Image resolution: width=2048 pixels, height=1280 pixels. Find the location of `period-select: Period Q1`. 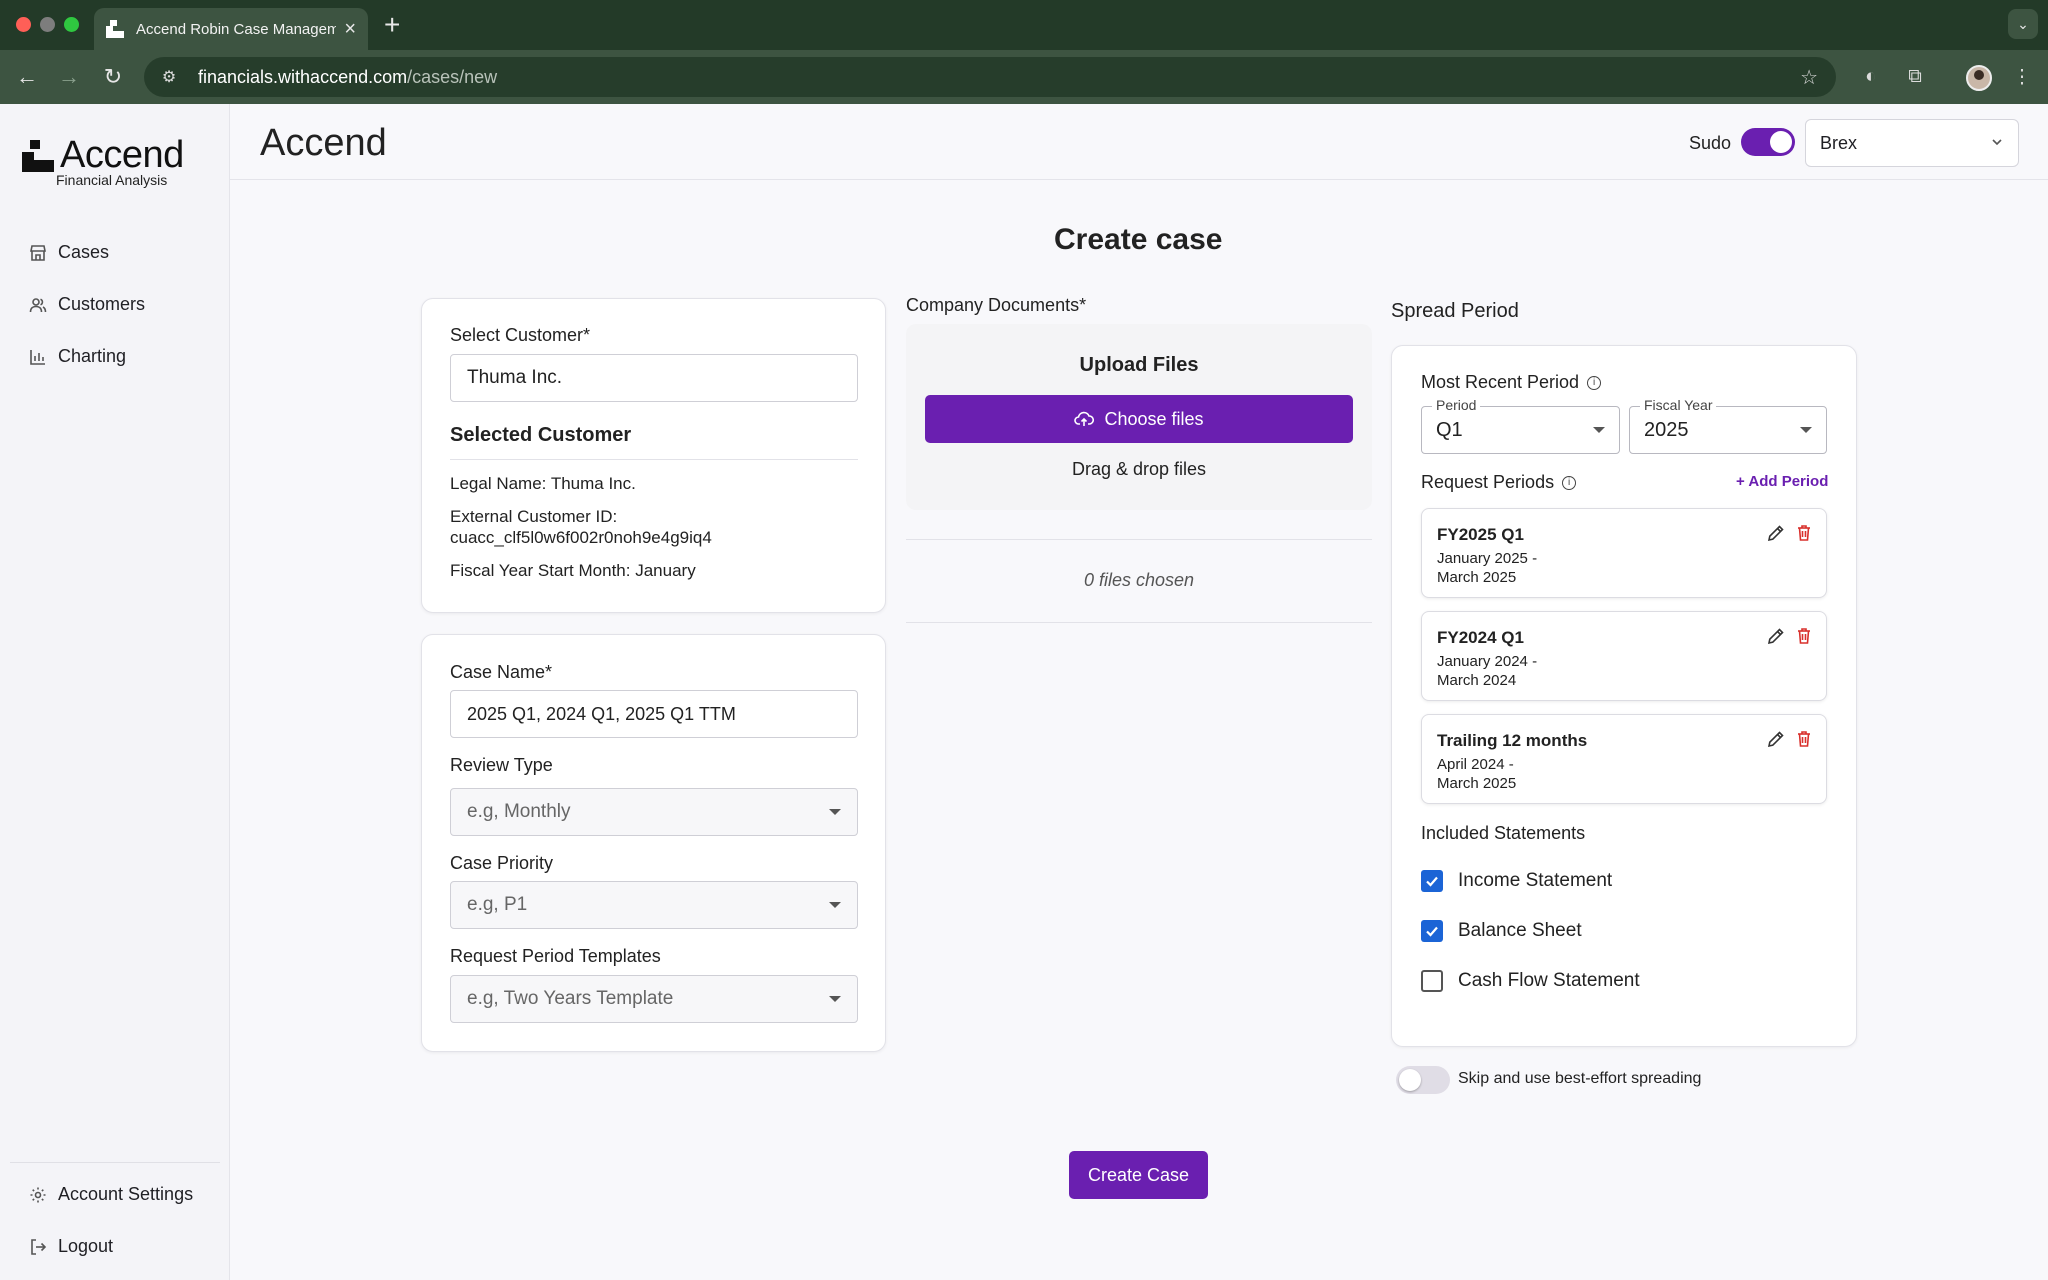

period-select: Period Q1 is located at coordinates (1520, 425).